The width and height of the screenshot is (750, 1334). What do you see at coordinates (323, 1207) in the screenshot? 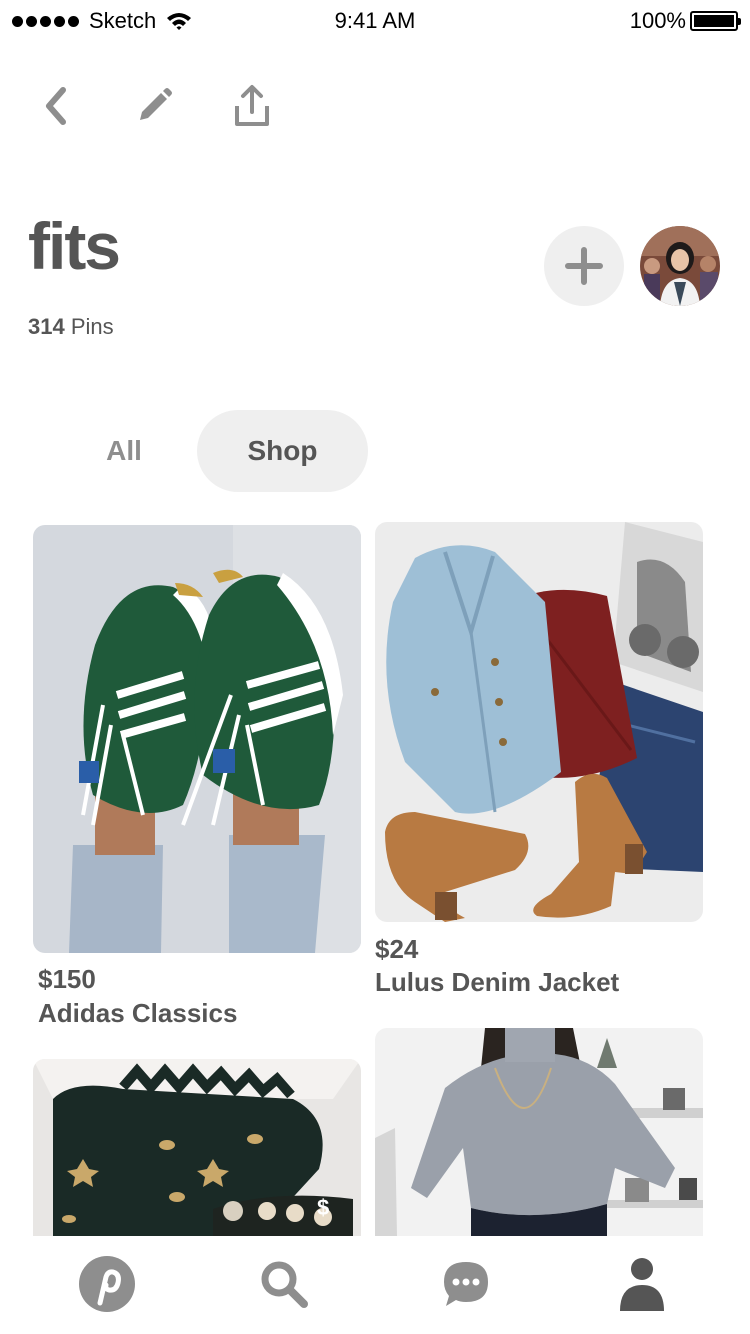
I see `shop-badge: $` at bounding box center [323, 1207].